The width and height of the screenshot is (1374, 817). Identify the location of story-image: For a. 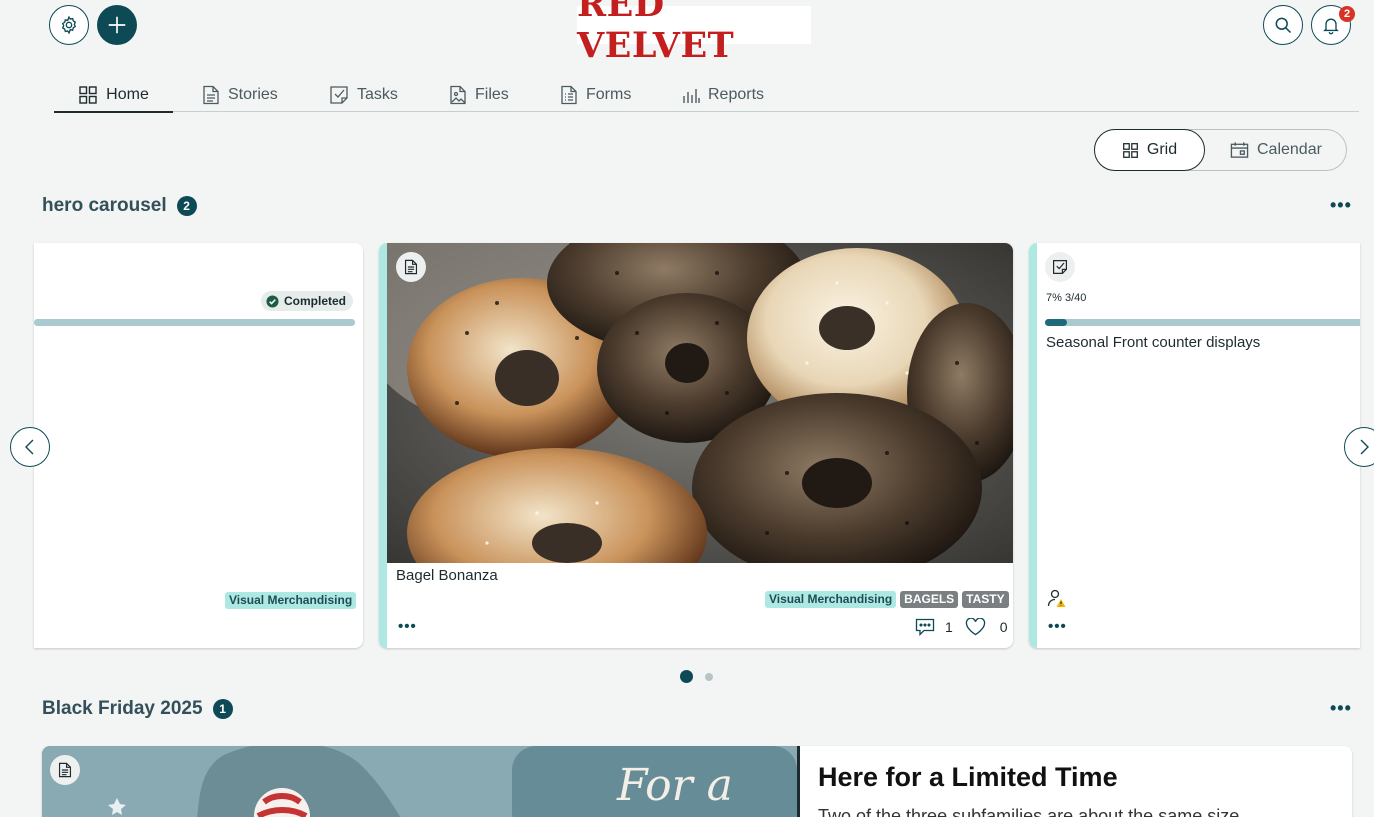
(419, 781).